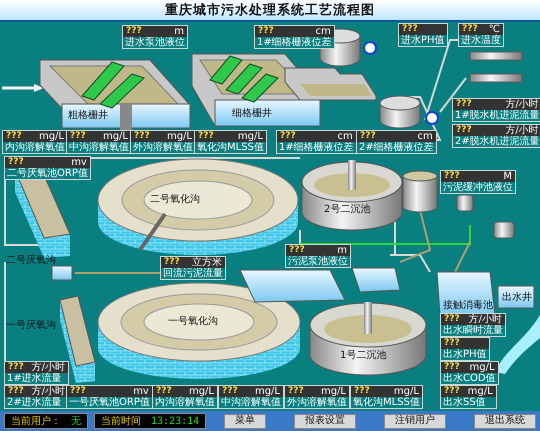  What do you see at coordinates (497, 115) in the screenshot?
I see `readout-label: 1#脱水机进泥流量` at bounding box center [497, 115].